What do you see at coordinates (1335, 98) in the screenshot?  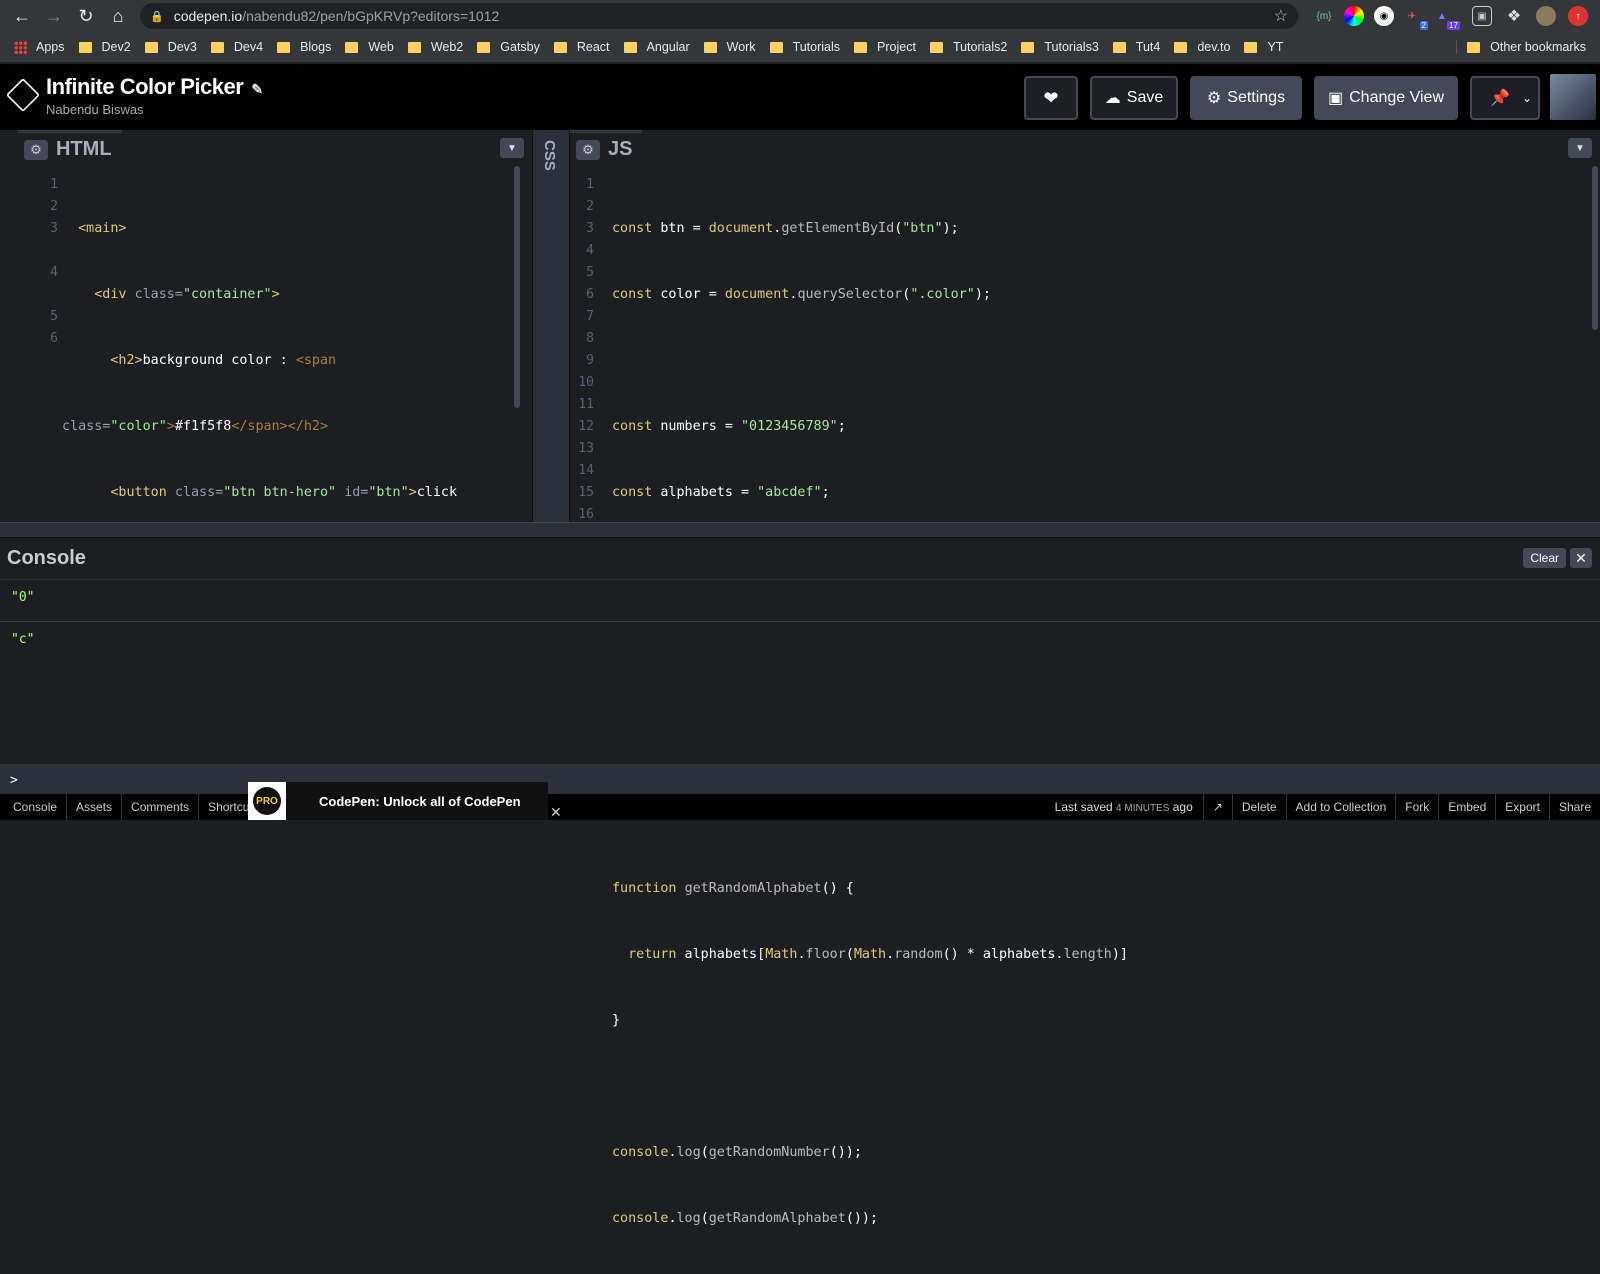 I see `view-icon: ▣` at bounding box center [1335, 98].